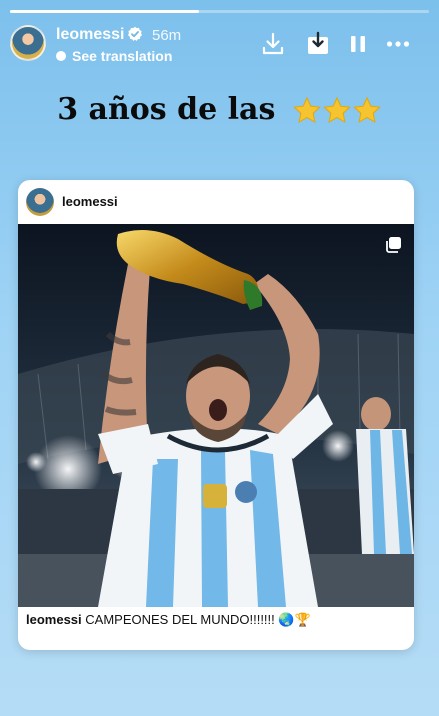  Describe the element at coordinates (28, 43) in the screenshot. I see `profile-avatar` at that location.